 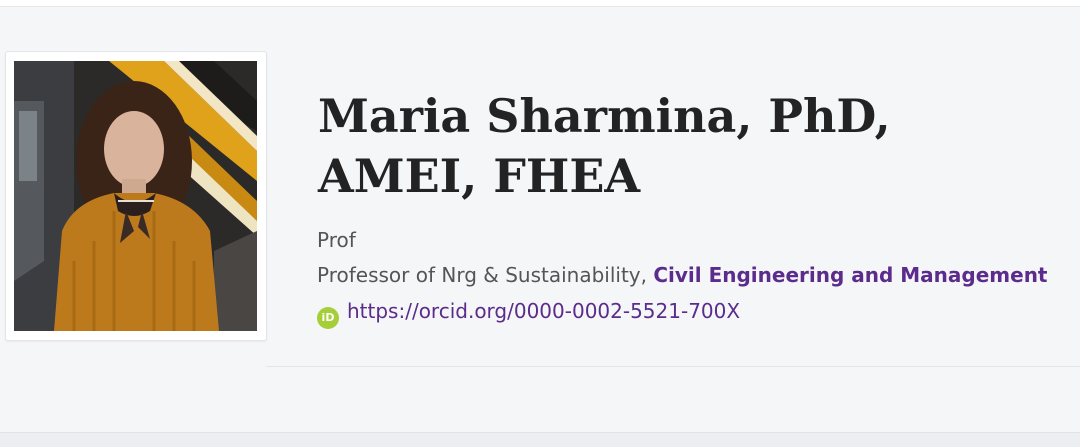 What do you see at coordinates (482, 275) in the screenshot?
I see `position-title: Professor of Nrg & Sustainability,` at bounding box center [482, 275].